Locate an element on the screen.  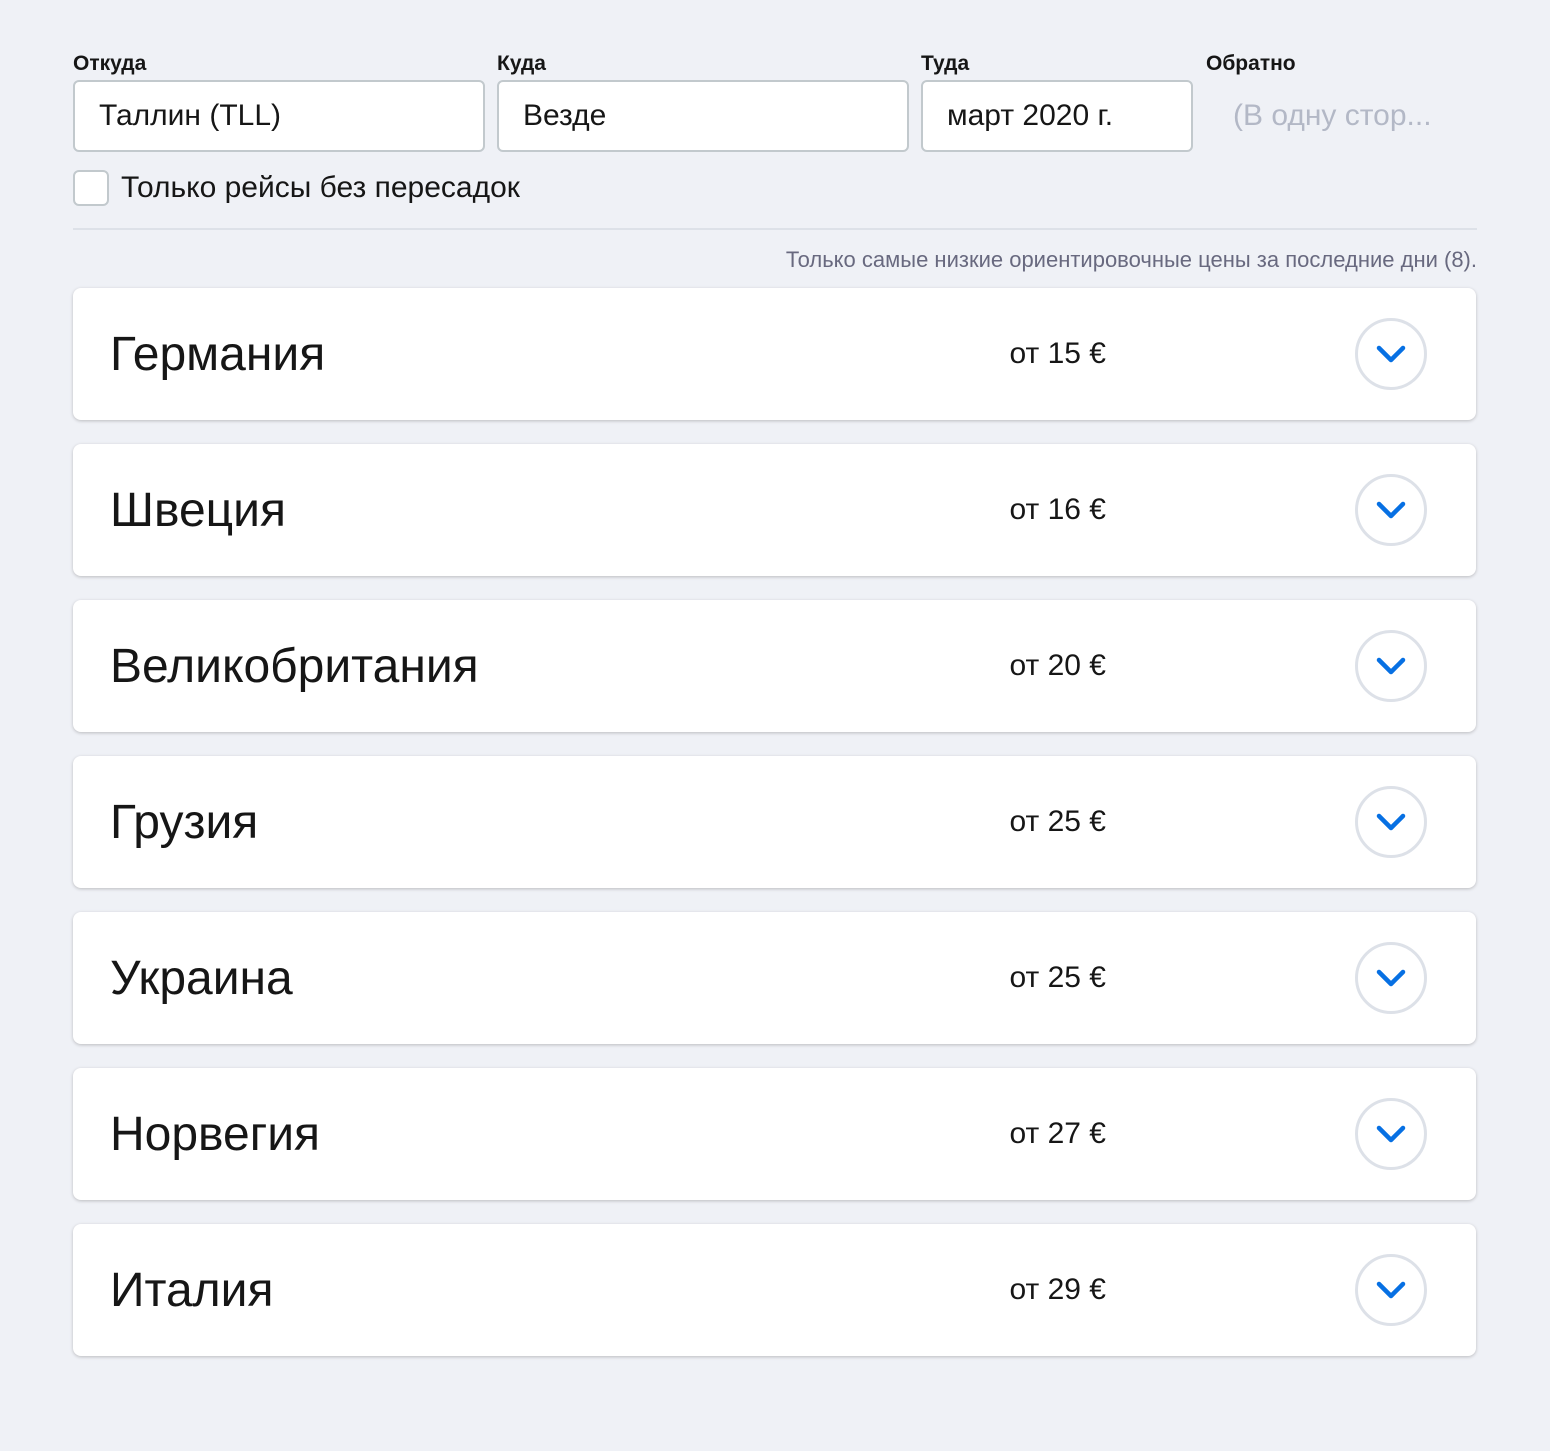
divider is located at coordinates (775, 229).